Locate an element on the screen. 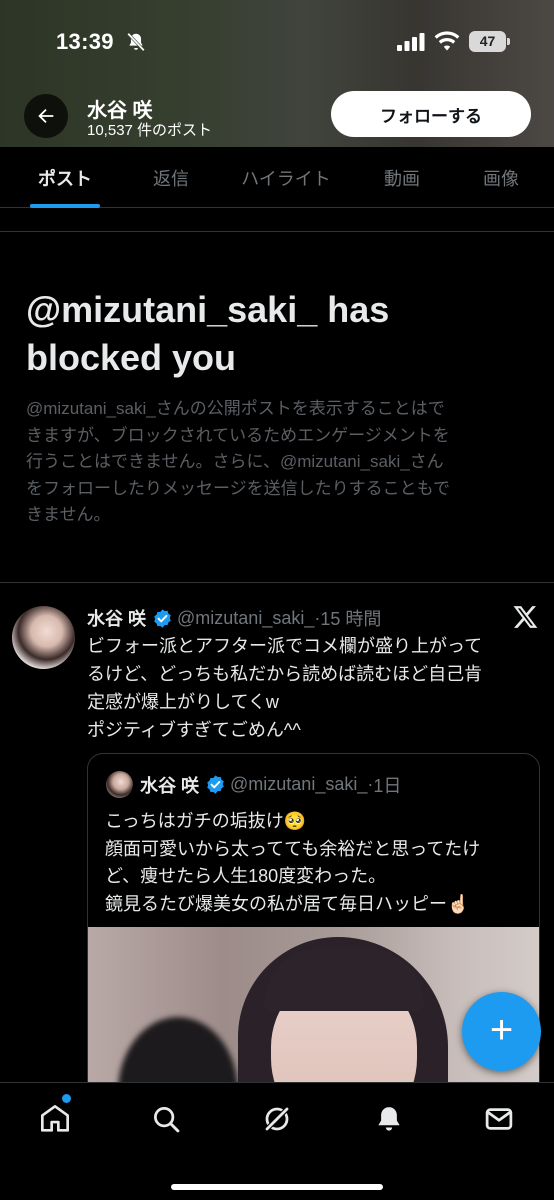  back-button is located at coordinates (46, 116).